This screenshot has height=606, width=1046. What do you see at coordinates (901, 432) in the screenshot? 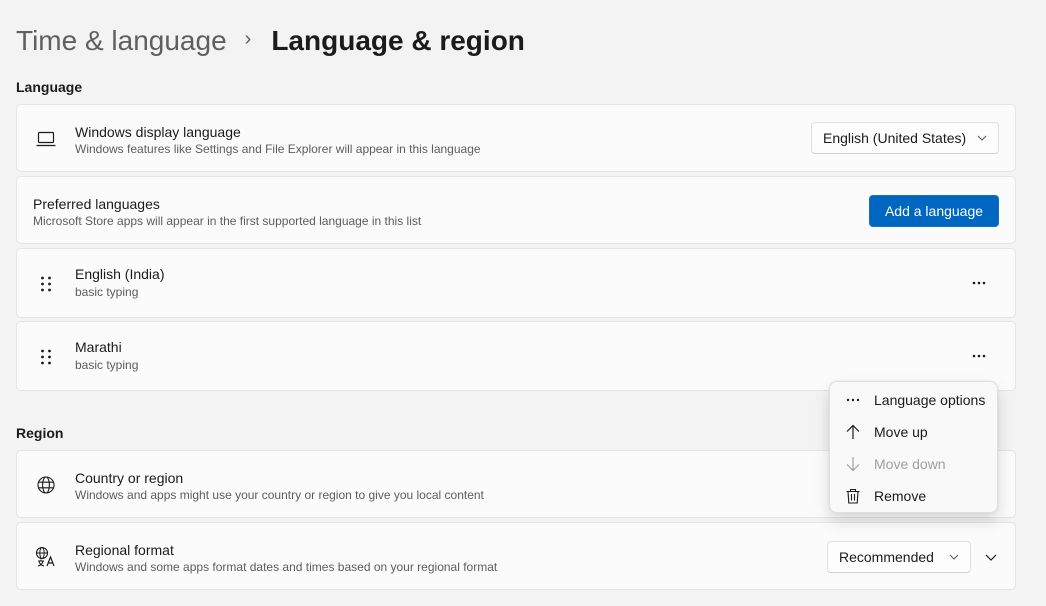
I see `menu-item-label: Move up` at bounding box center [901, 432].